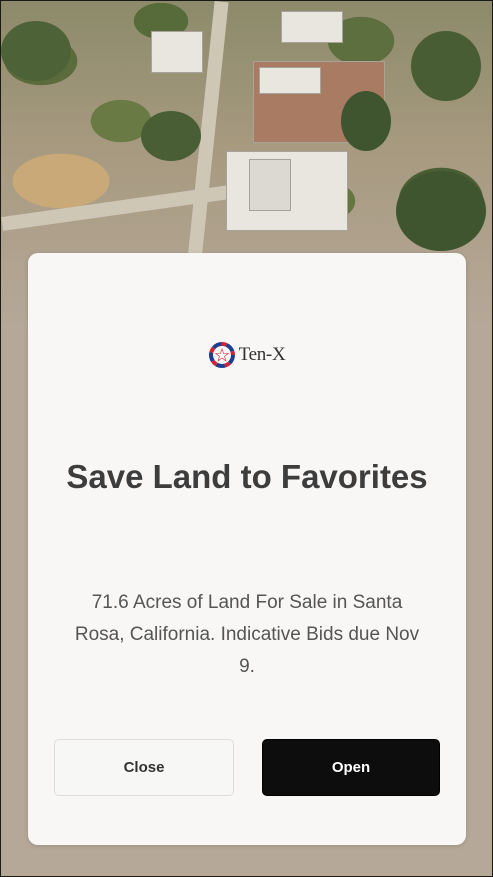 The width and height of the screenshot is (493, 877). I want to click on brand-logo: Ten-X, so click(247, 355).